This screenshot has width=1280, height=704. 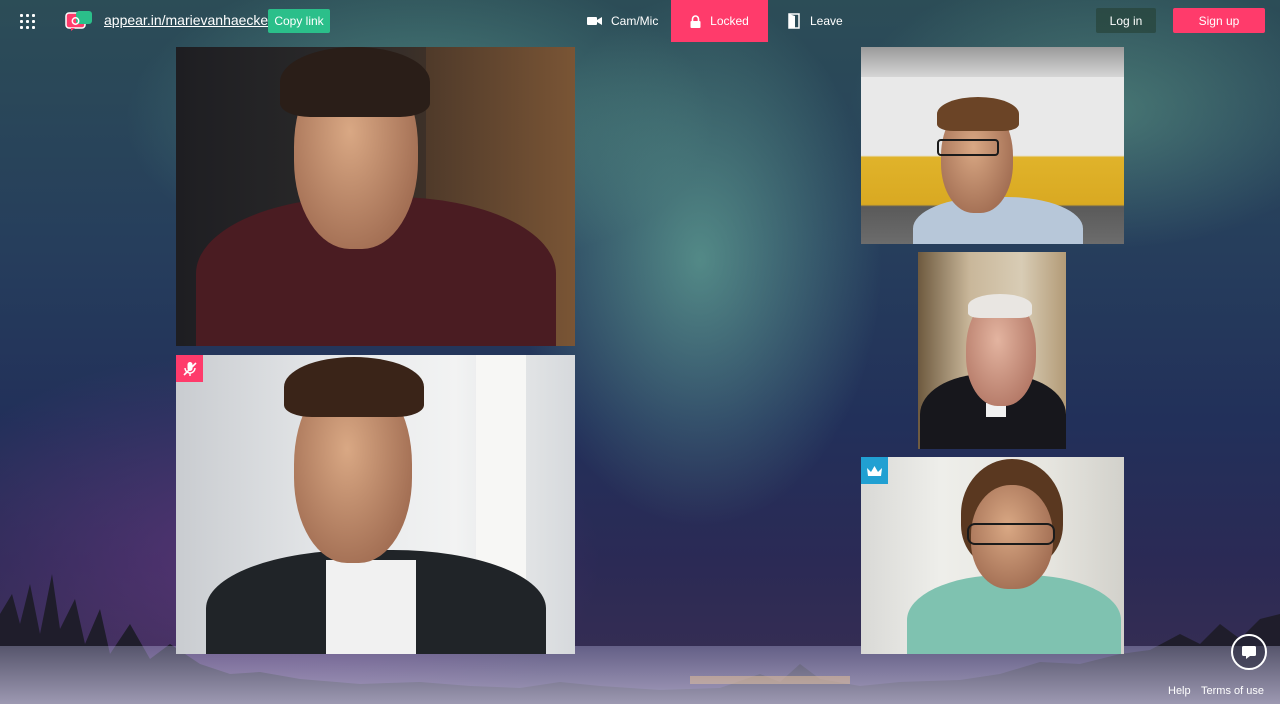 I want to click on participant-2-hair, so click(x=354, y=387).